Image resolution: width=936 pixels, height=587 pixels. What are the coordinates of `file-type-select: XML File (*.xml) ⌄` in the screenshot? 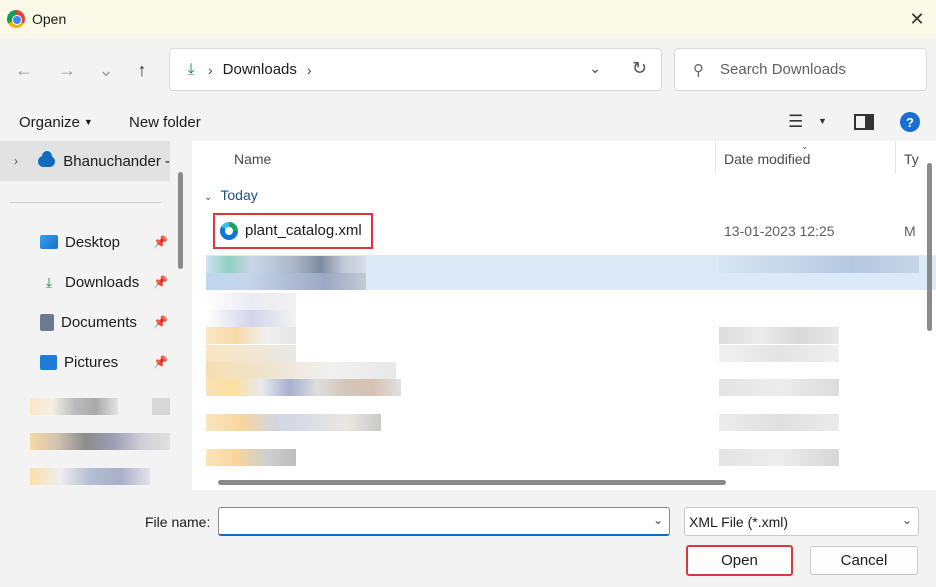 It's located at (801, 521).